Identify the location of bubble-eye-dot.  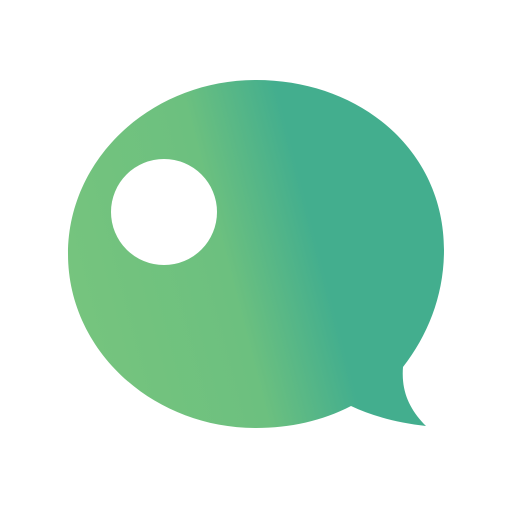
(164, 212).